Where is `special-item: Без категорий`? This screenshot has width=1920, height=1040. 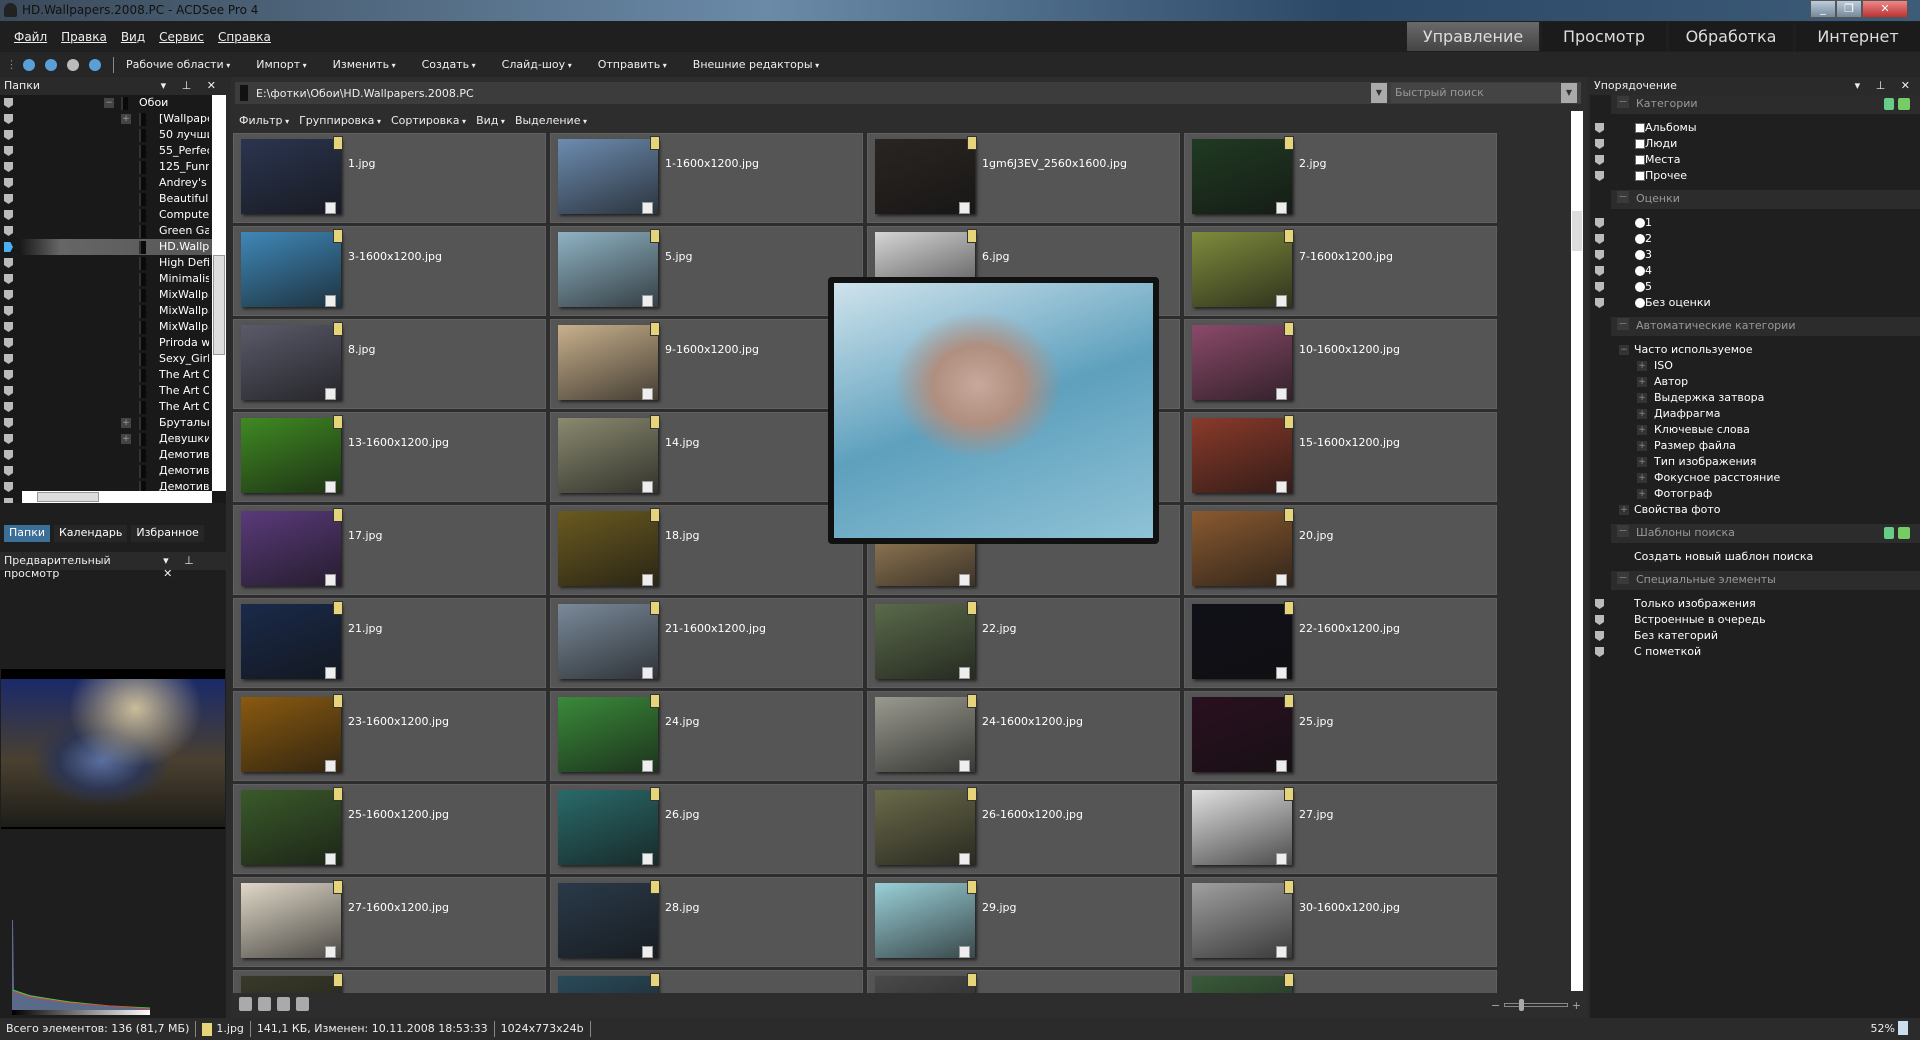
special-item: Без категорий is located at coordinates (1755, 636).